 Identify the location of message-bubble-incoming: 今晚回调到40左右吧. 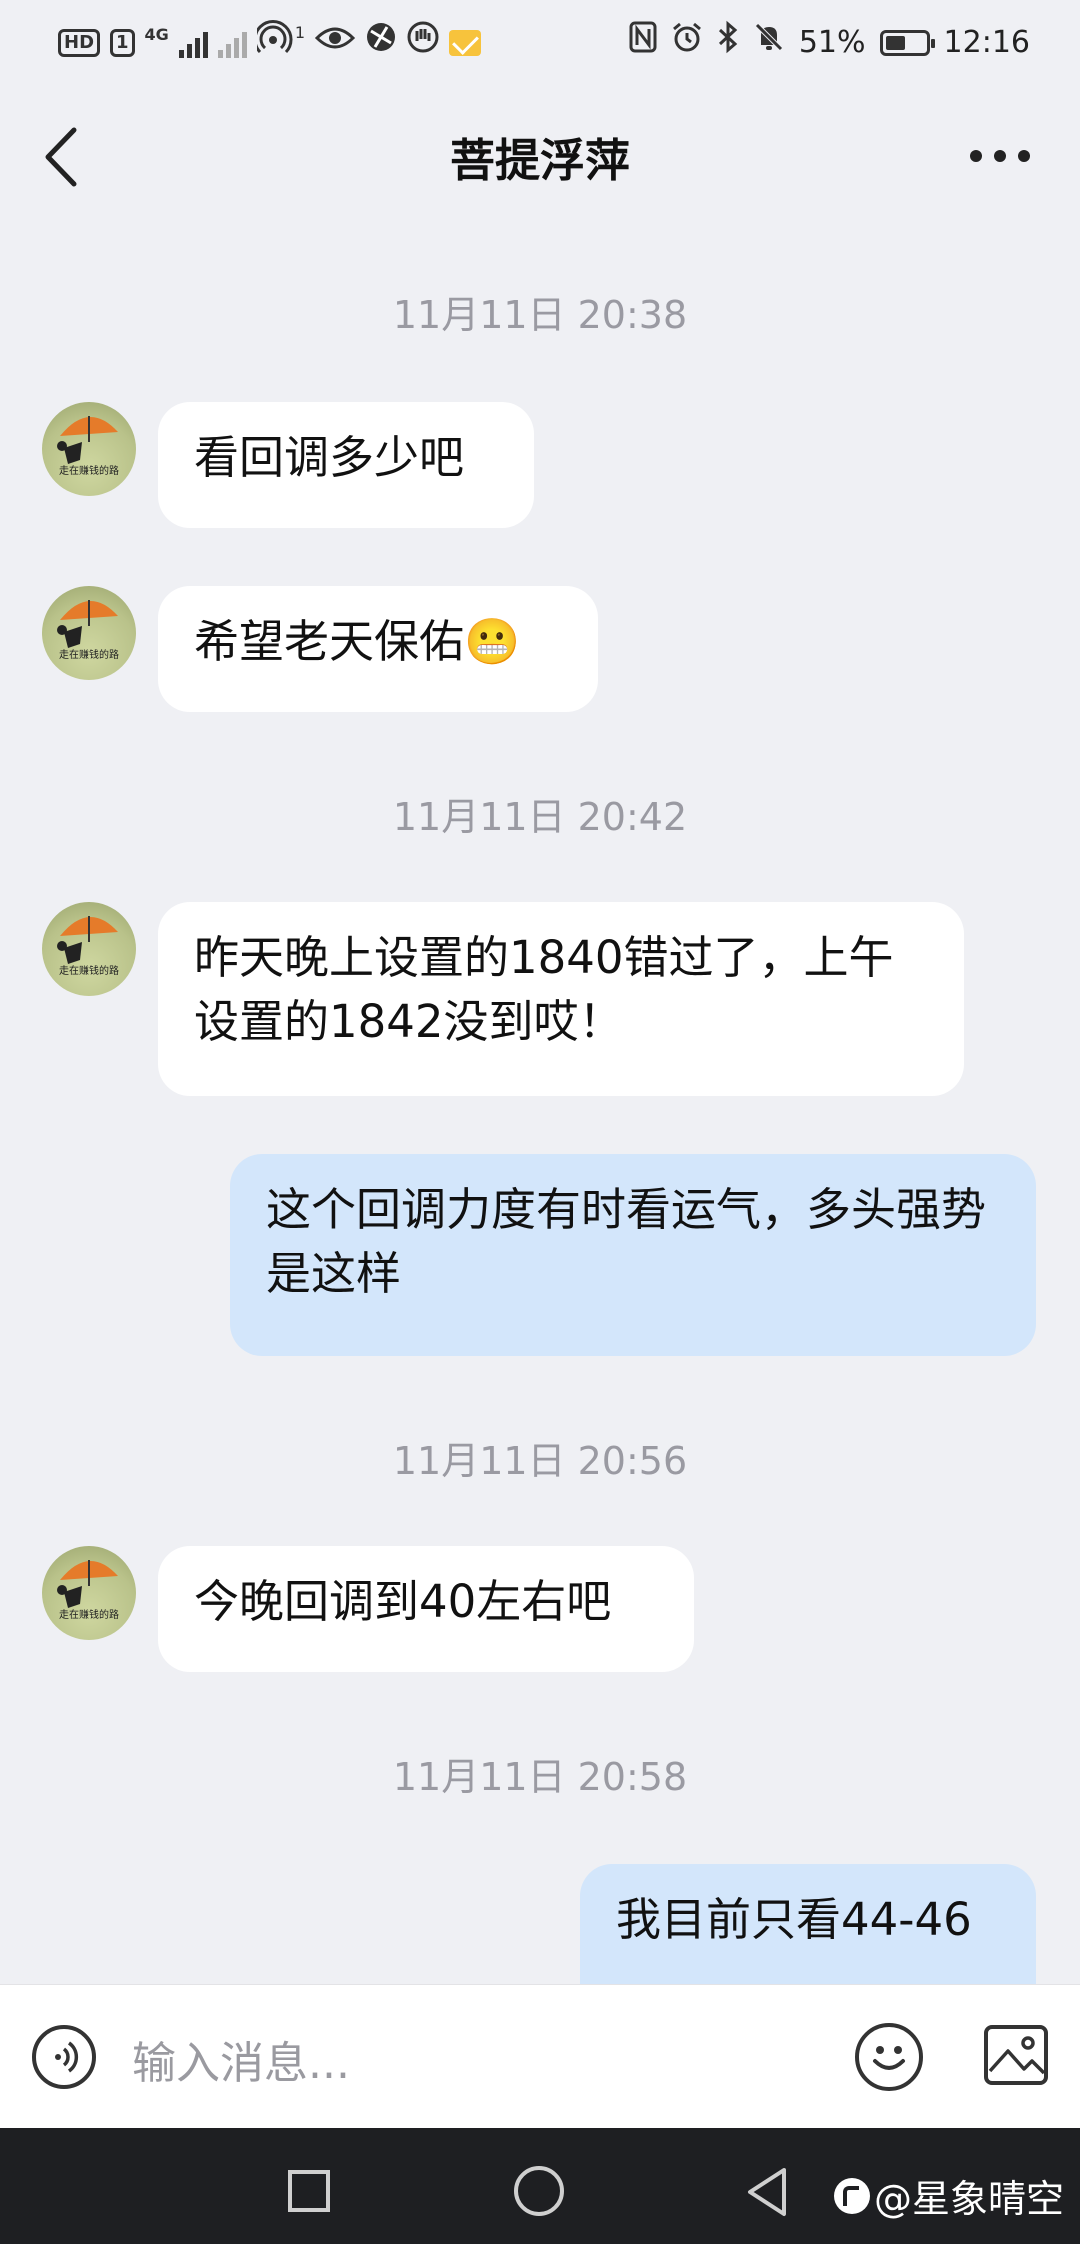
(426, 1609).